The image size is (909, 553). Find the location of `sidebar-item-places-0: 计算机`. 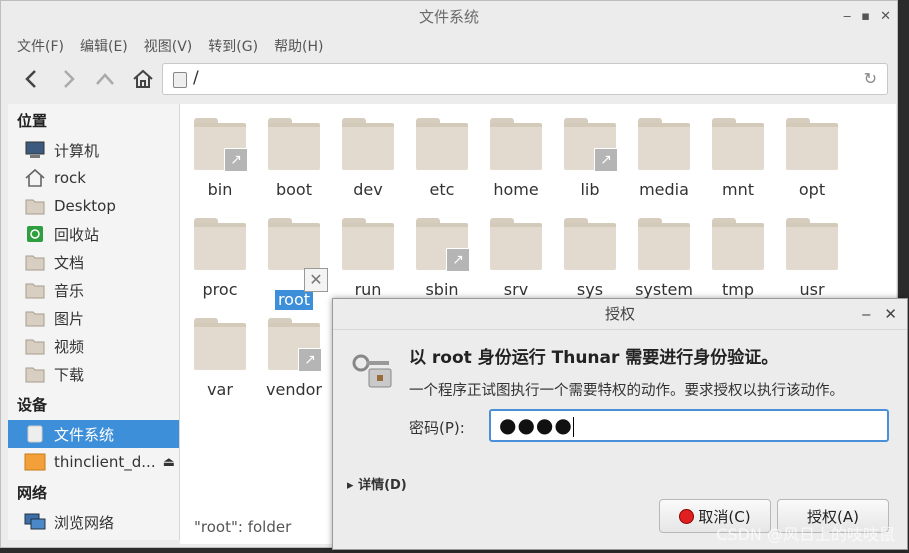

sidebar-item-places-0: 计算机 is located at coordinates (93, 150).